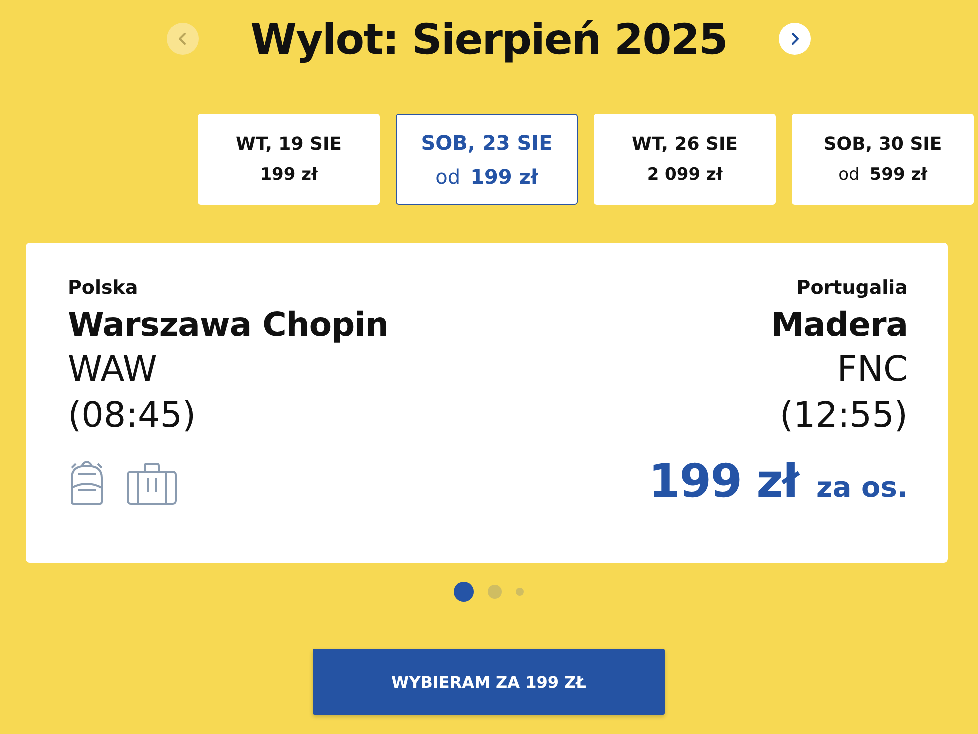 The image size is (978, 734). I want to click on next-month-button, so click(795, 39).